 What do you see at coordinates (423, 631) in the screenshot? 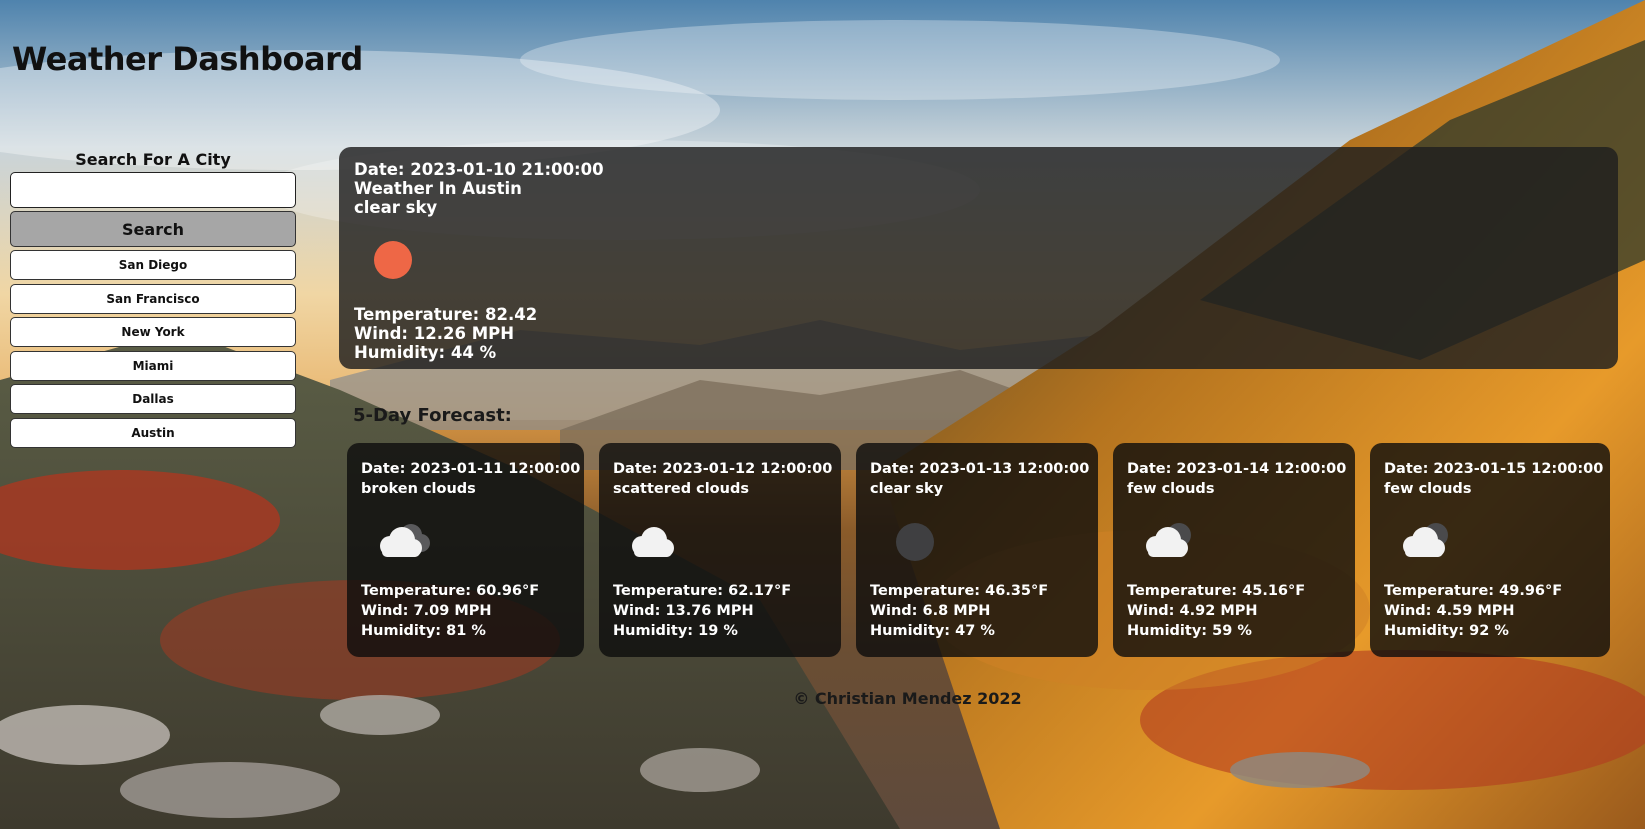
I see `forecast-humidity: Humidity: 81 %` at bounding box center [423, 631].